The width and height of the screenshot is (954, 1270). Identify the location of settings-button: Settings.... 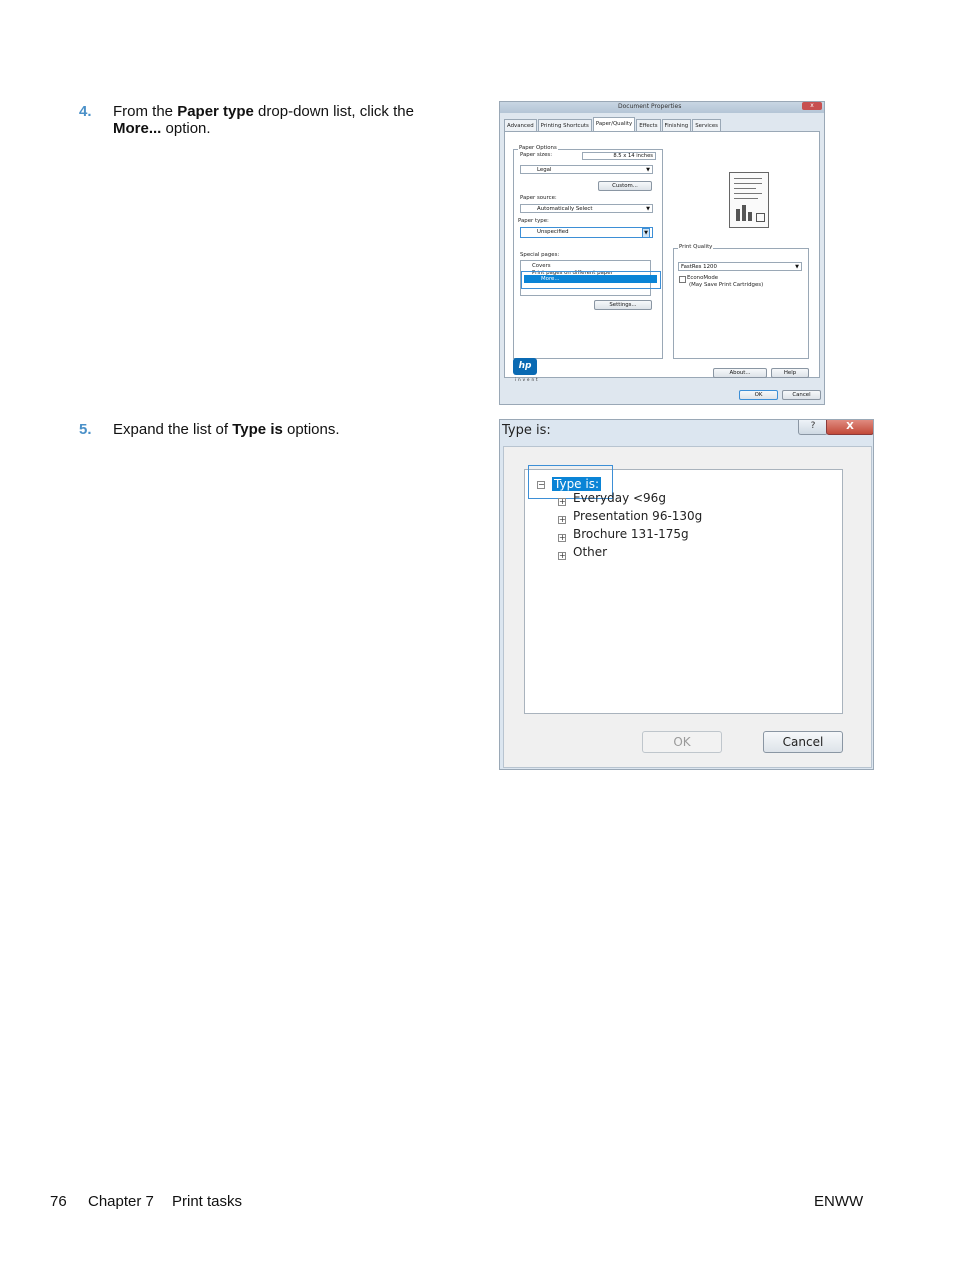
(623, 305).